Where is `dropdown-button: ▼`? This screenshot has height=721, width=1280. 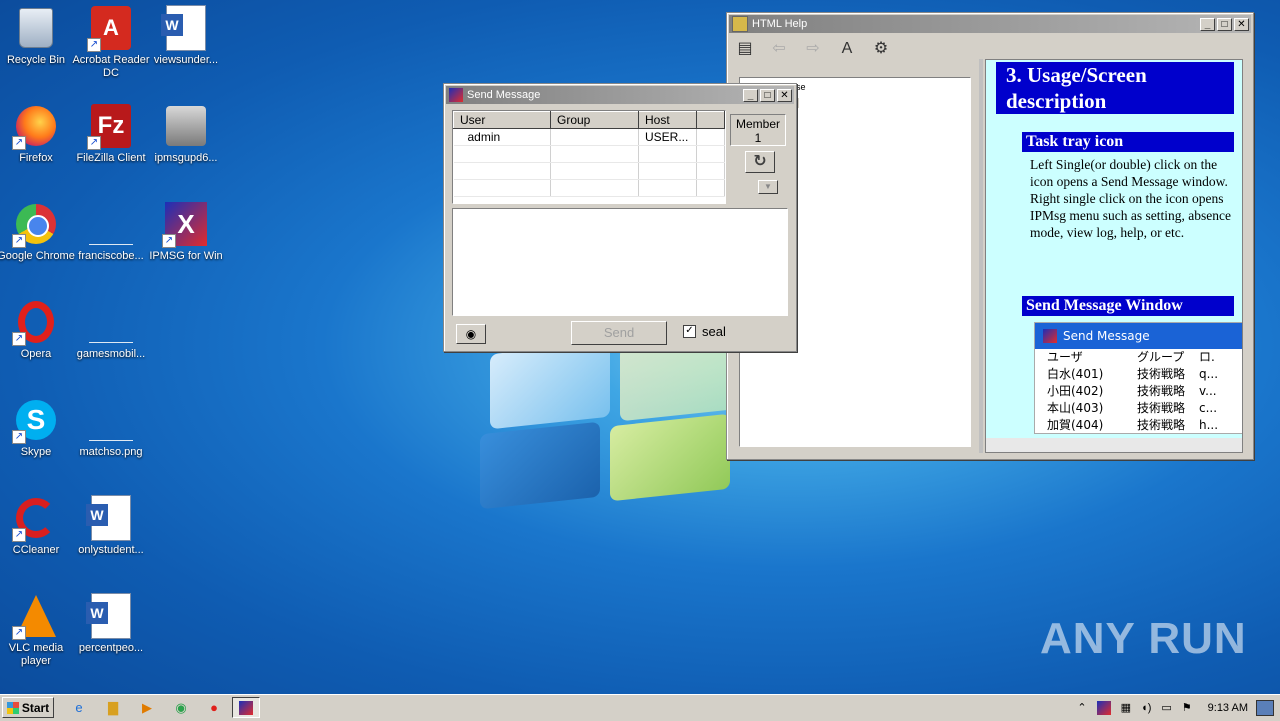
dropdown-button: ▼ is located at coordinates (768, 187).